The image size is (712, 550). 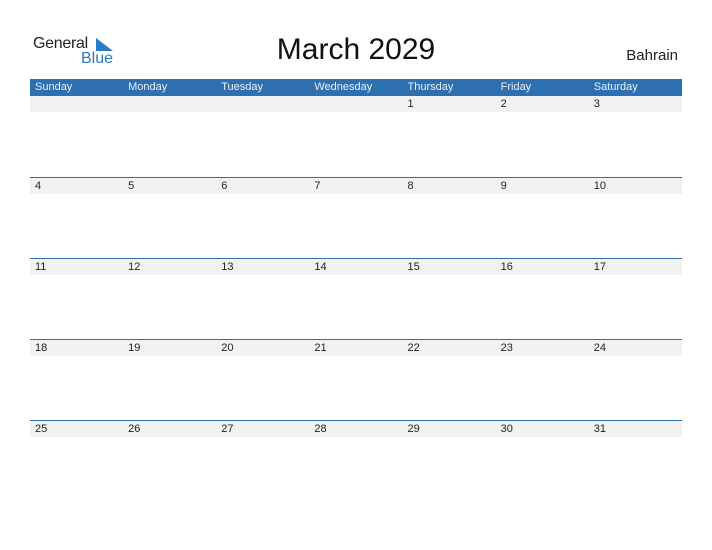 I want to click on day-cell: 18, so click(x=41, y=348).